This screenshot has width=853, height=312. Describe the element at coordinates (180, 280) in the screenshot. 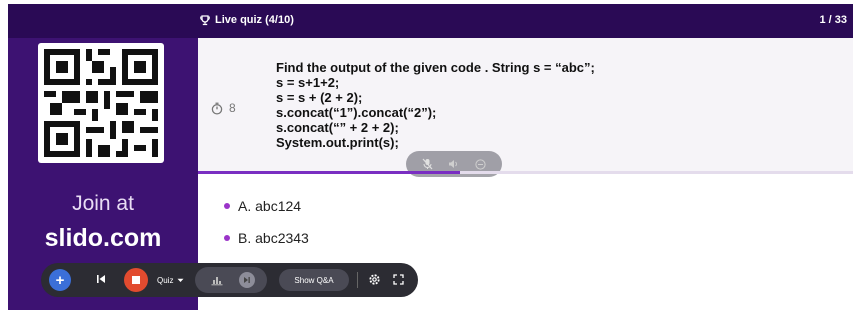

I see `chevron-down-icon` at that location.